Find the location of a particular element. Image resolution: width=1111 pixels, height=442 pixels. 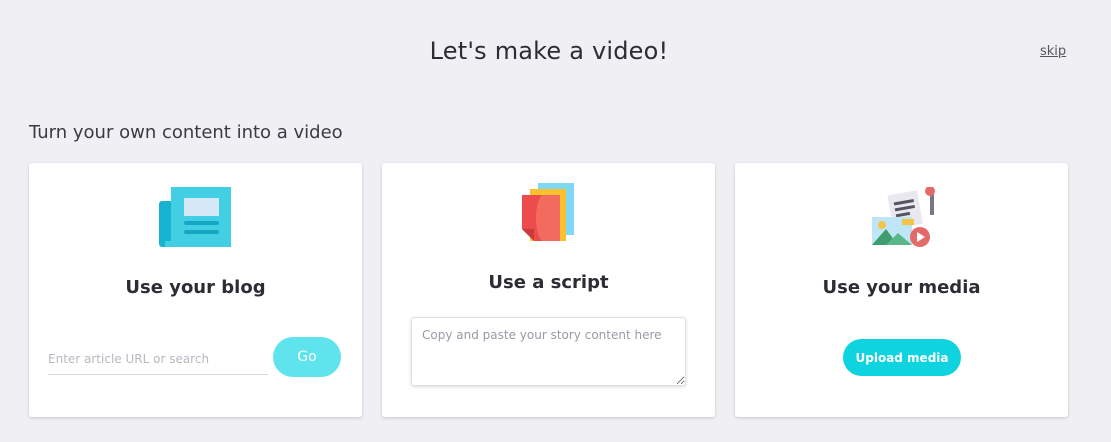

upload-media-button: Upload media is located at coordinates (902, 357).